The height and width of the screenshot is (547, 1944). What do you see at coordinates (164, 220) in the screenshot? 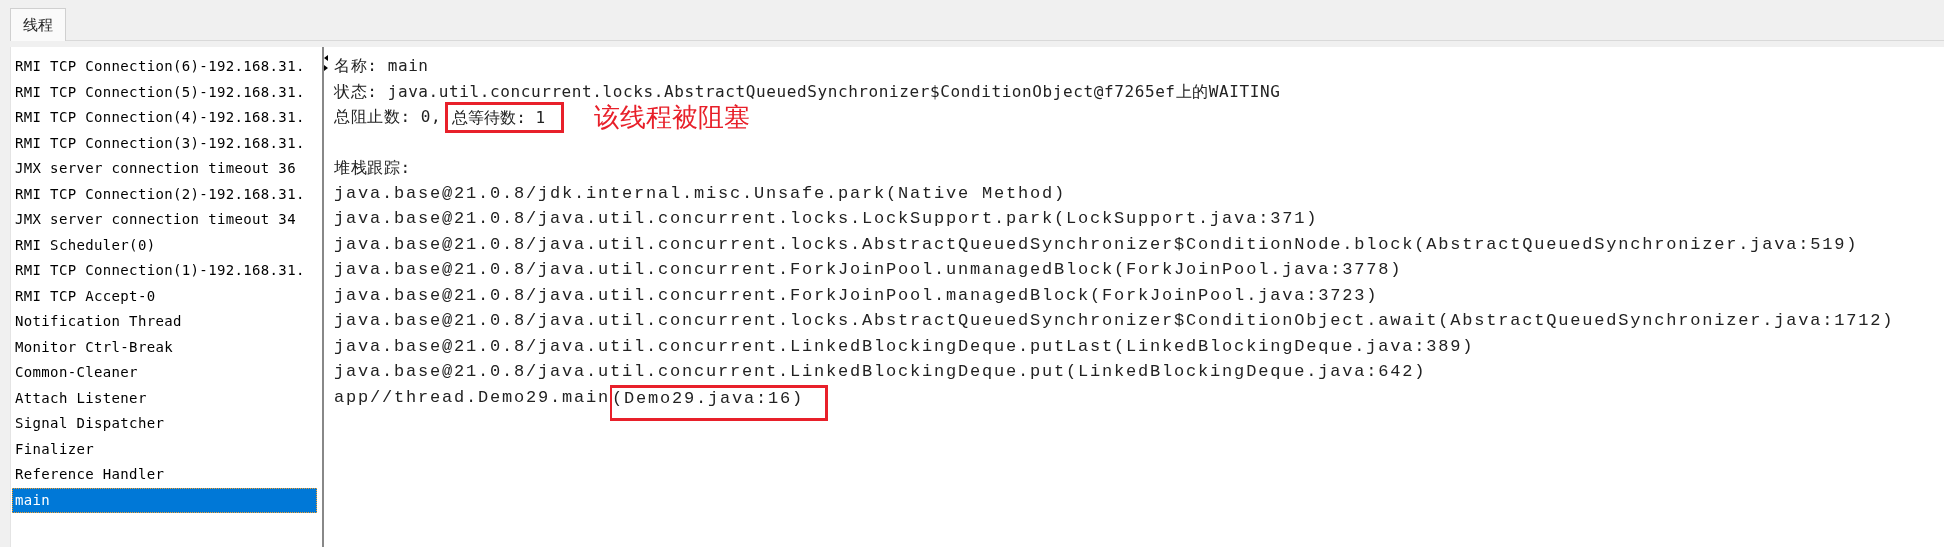
I see `thread-list-item: JMX server connection timeout 34` at bounding box center [164, 220].